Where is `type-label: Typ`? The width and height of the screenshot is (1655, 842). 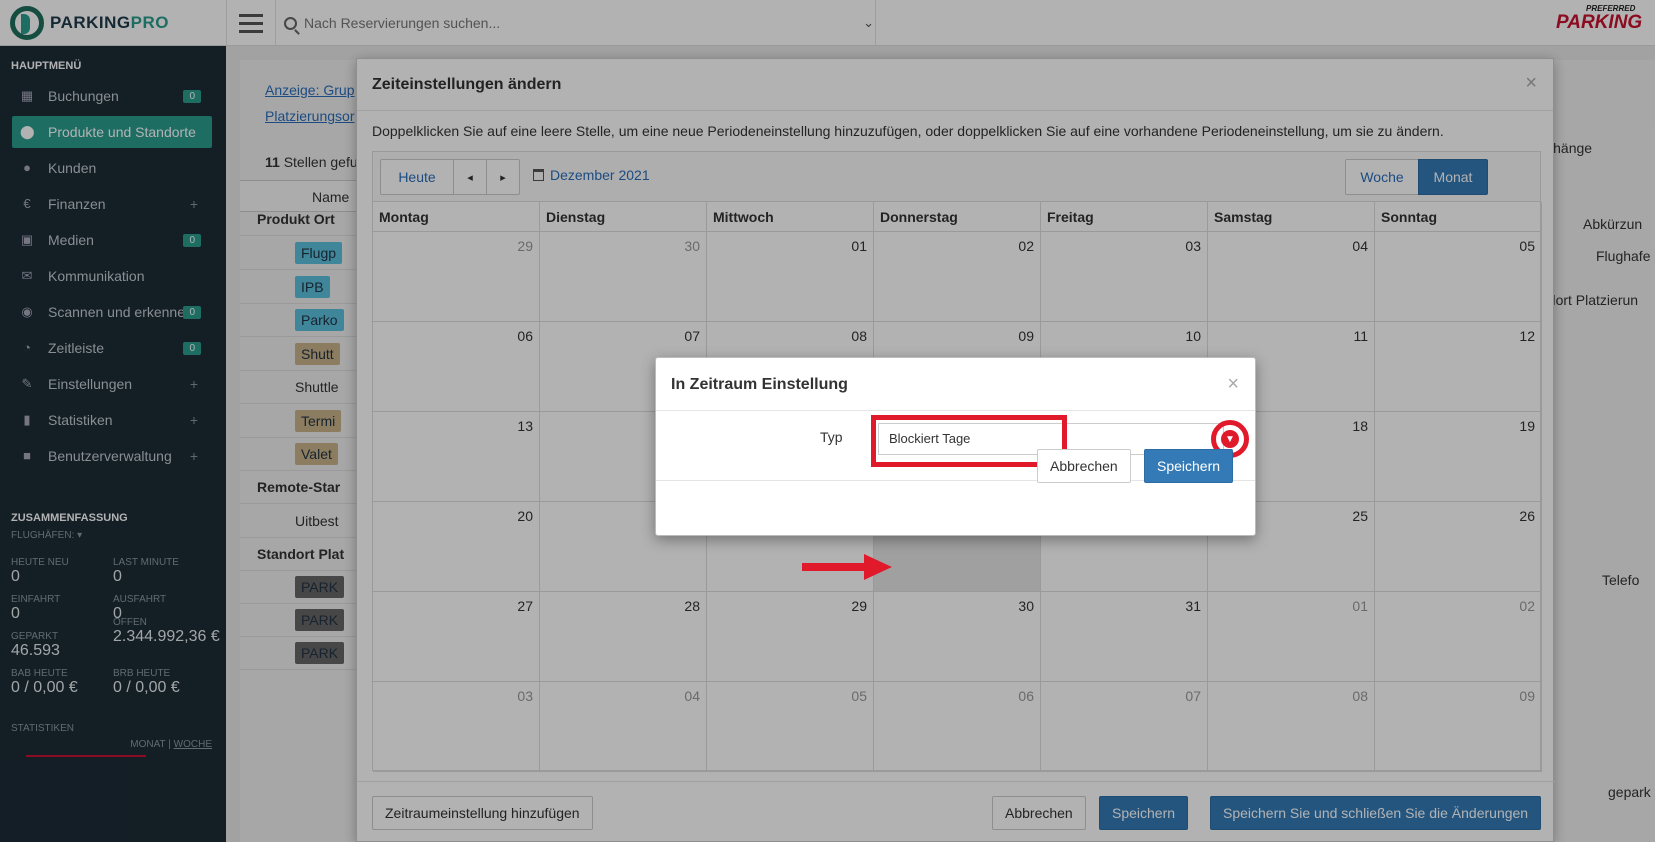
type-label: Typ is located at coordinates (831, 437).